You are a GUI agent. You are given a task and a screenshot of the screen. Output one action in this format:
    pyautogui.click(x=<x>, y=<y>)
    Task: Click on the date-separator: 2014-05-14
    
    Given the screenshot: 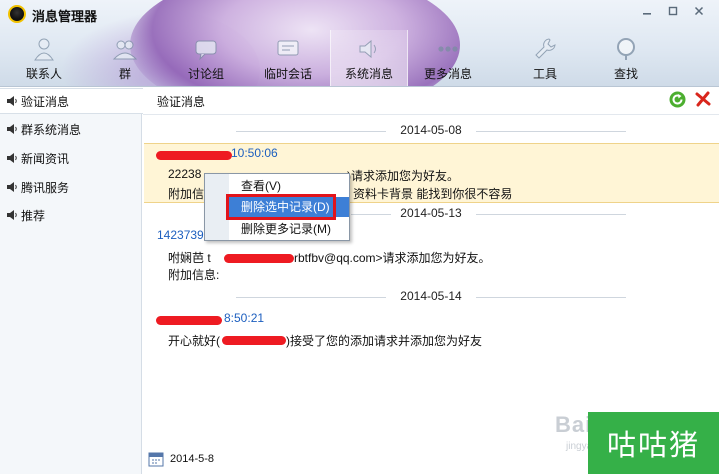 What is the action you would take?
    pyautogui.click(x=431, y=297)
    